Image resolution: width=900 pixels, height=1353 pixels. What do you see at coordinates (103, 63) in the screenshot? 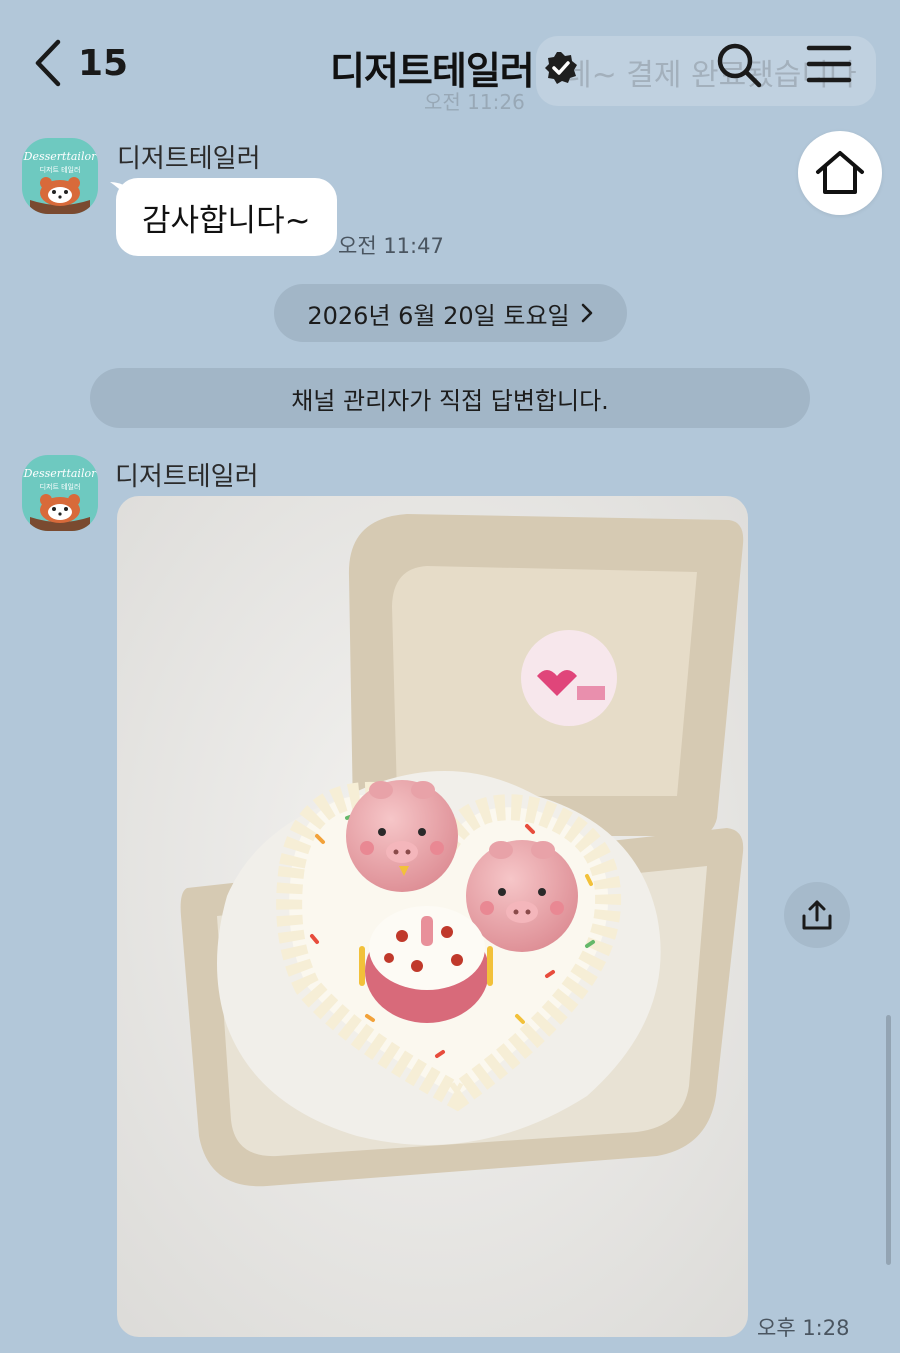
I see `unread-count: 15` at bounding box center [103, 63].